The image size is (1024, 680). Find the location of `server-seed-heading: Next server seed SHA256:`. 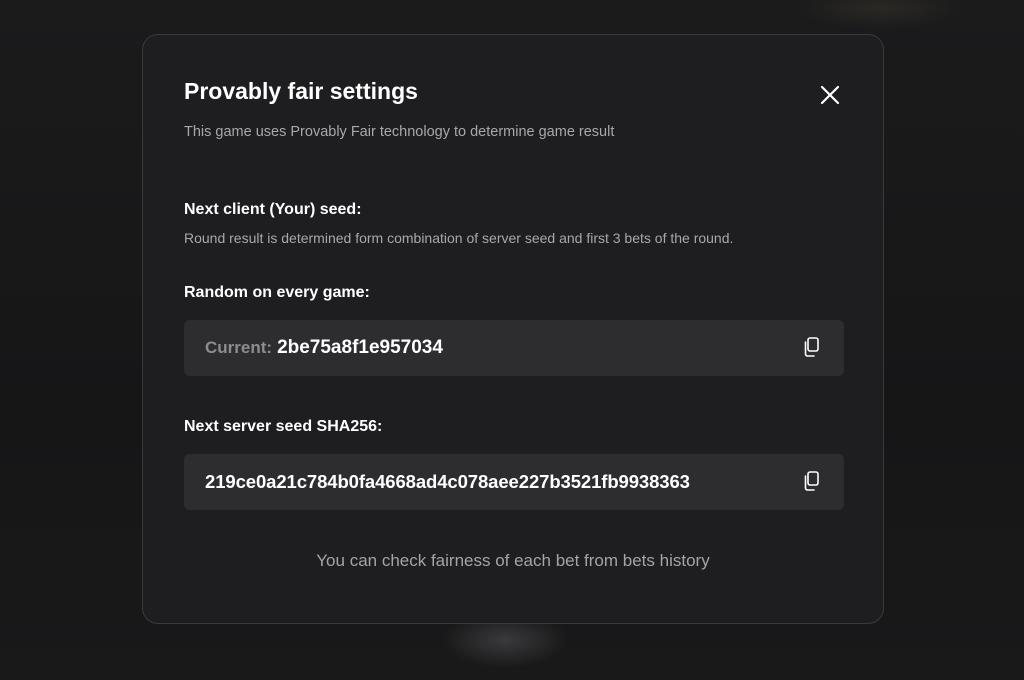

server-seed-heading: Next server seed SHA256: is located at coordinates (283, 426).